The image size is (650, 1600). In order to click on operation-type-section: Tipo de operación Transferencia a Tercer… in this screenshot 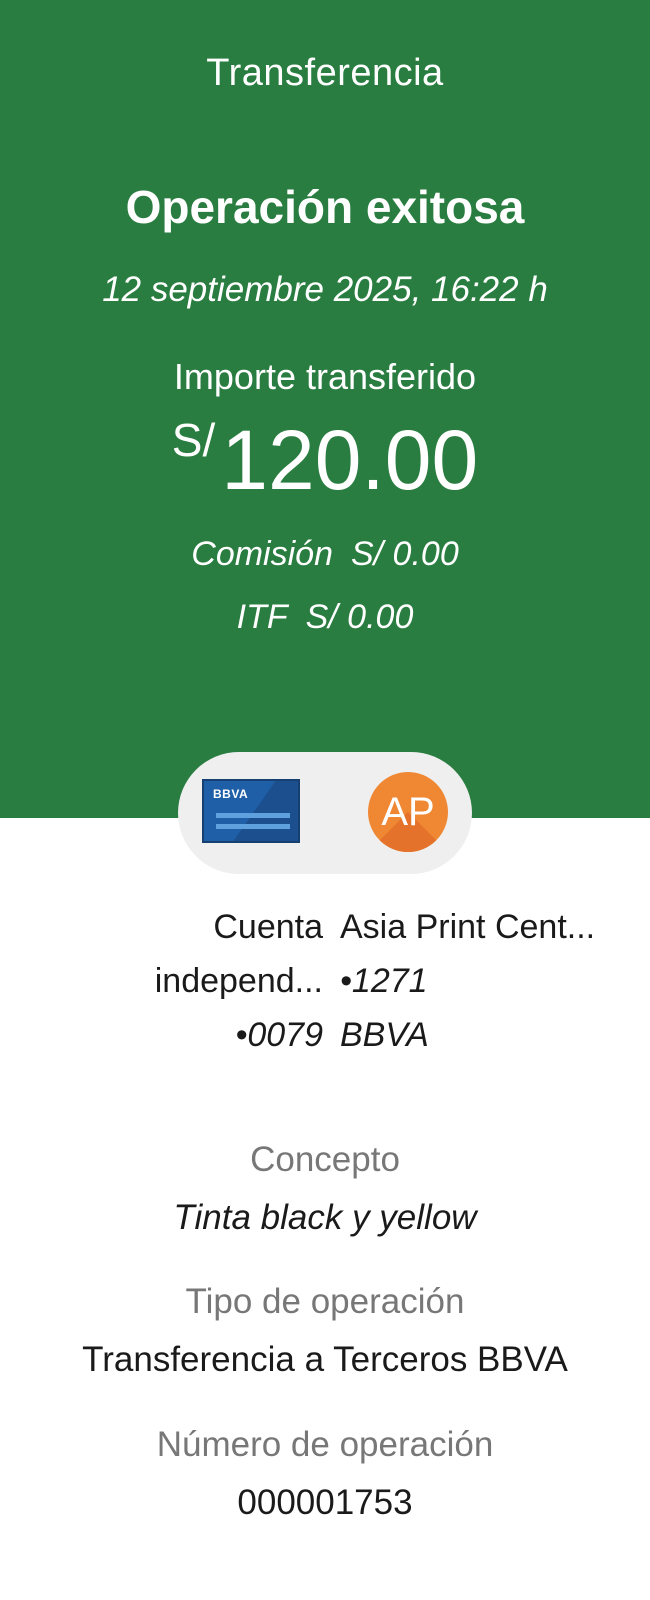, I will do `click(325, 1331)`.